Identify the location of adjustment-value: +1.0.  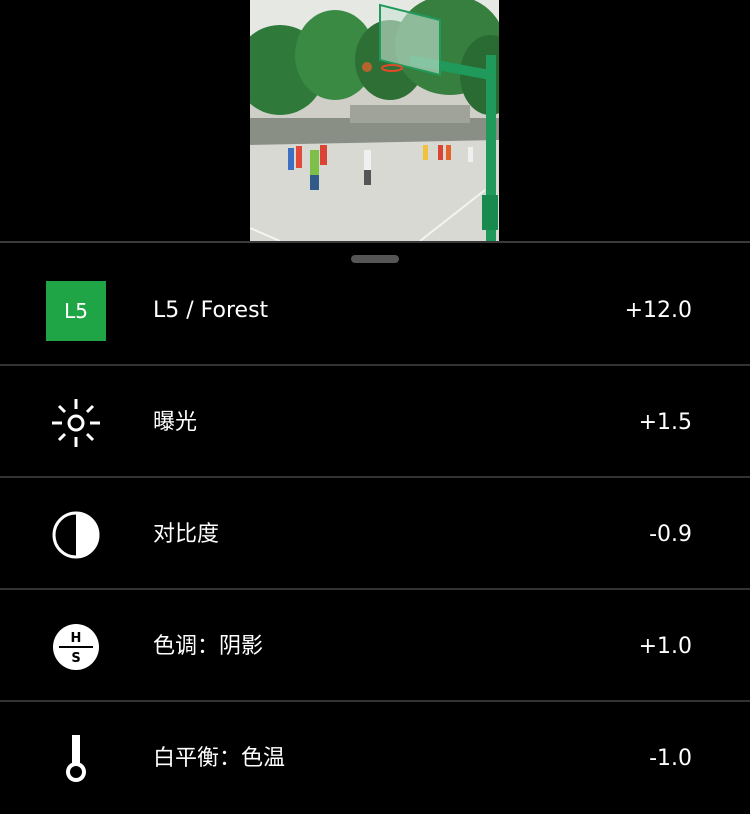
(665, 646).